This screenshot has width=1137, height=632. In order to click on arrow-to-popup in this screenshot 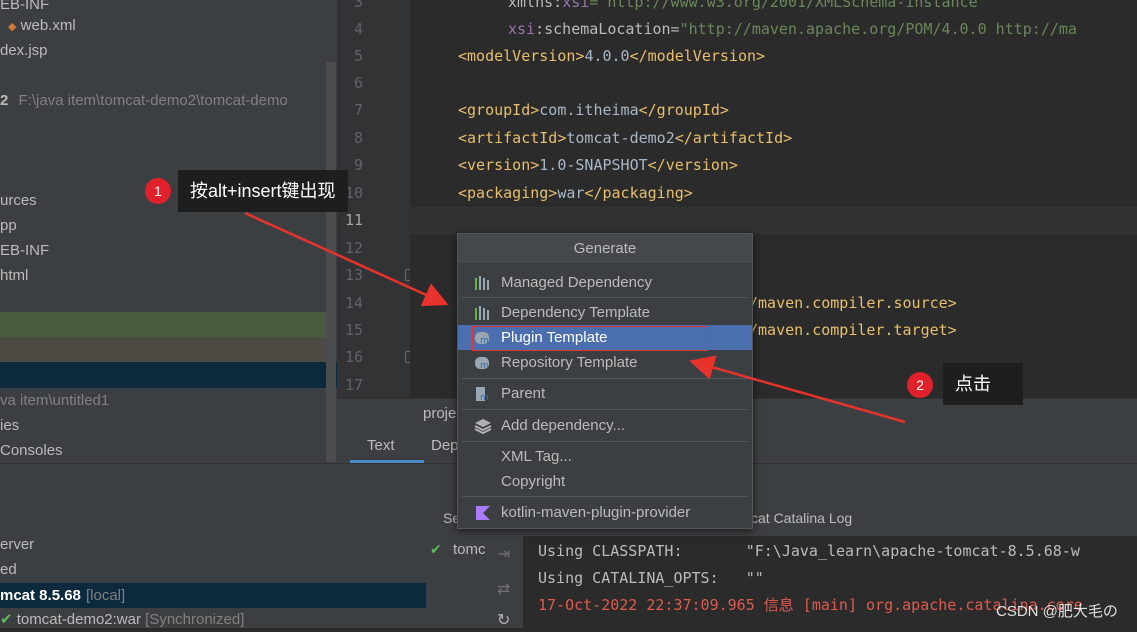, I will do `click(346, 259)`.